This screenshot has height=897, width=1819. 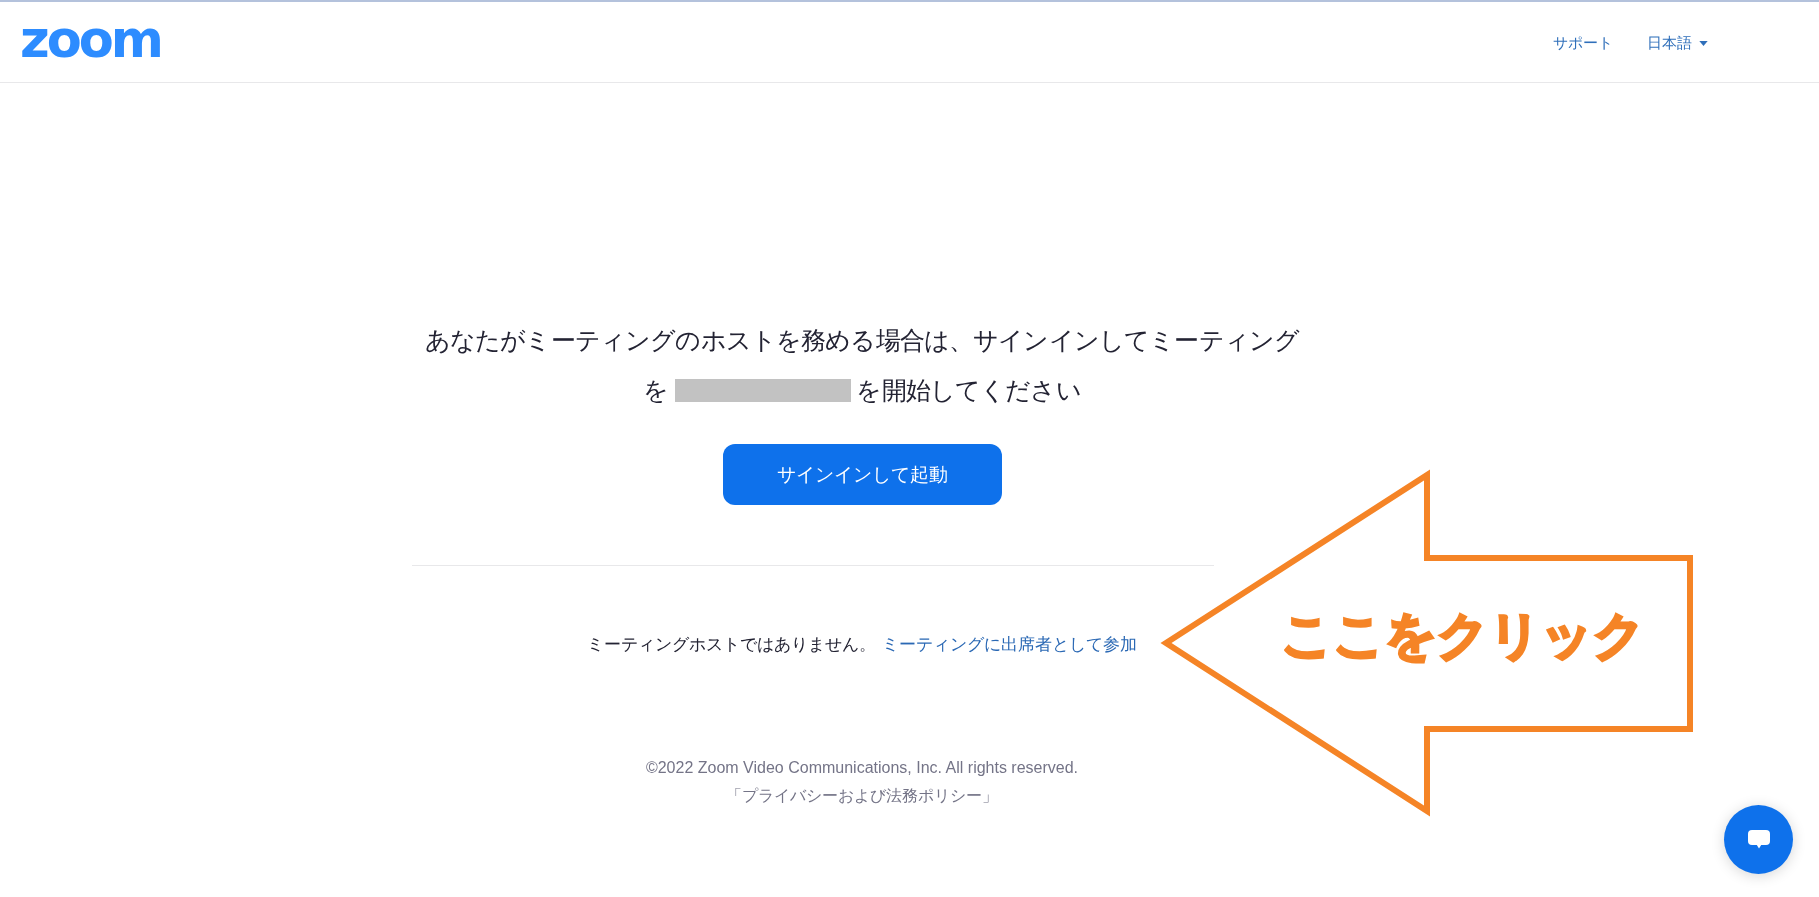 I want to click on chat-bubble-icon, so click(x=1758, y=839).